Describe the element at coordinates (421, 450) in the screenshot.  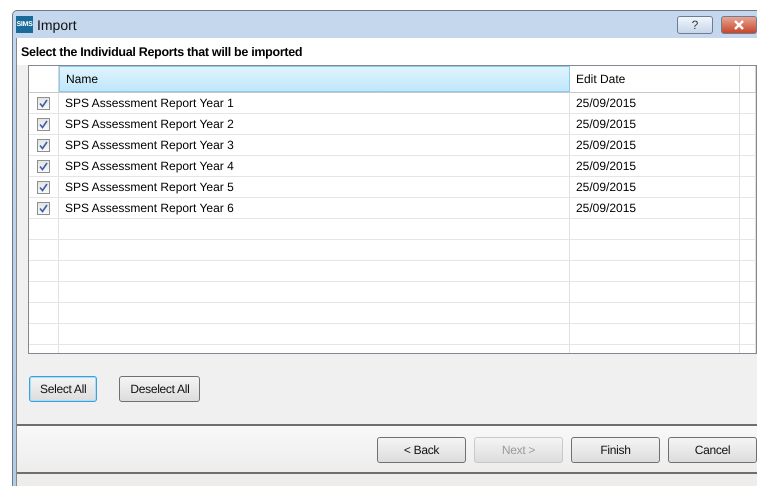
I see `wizard-button: < Back` at that location.